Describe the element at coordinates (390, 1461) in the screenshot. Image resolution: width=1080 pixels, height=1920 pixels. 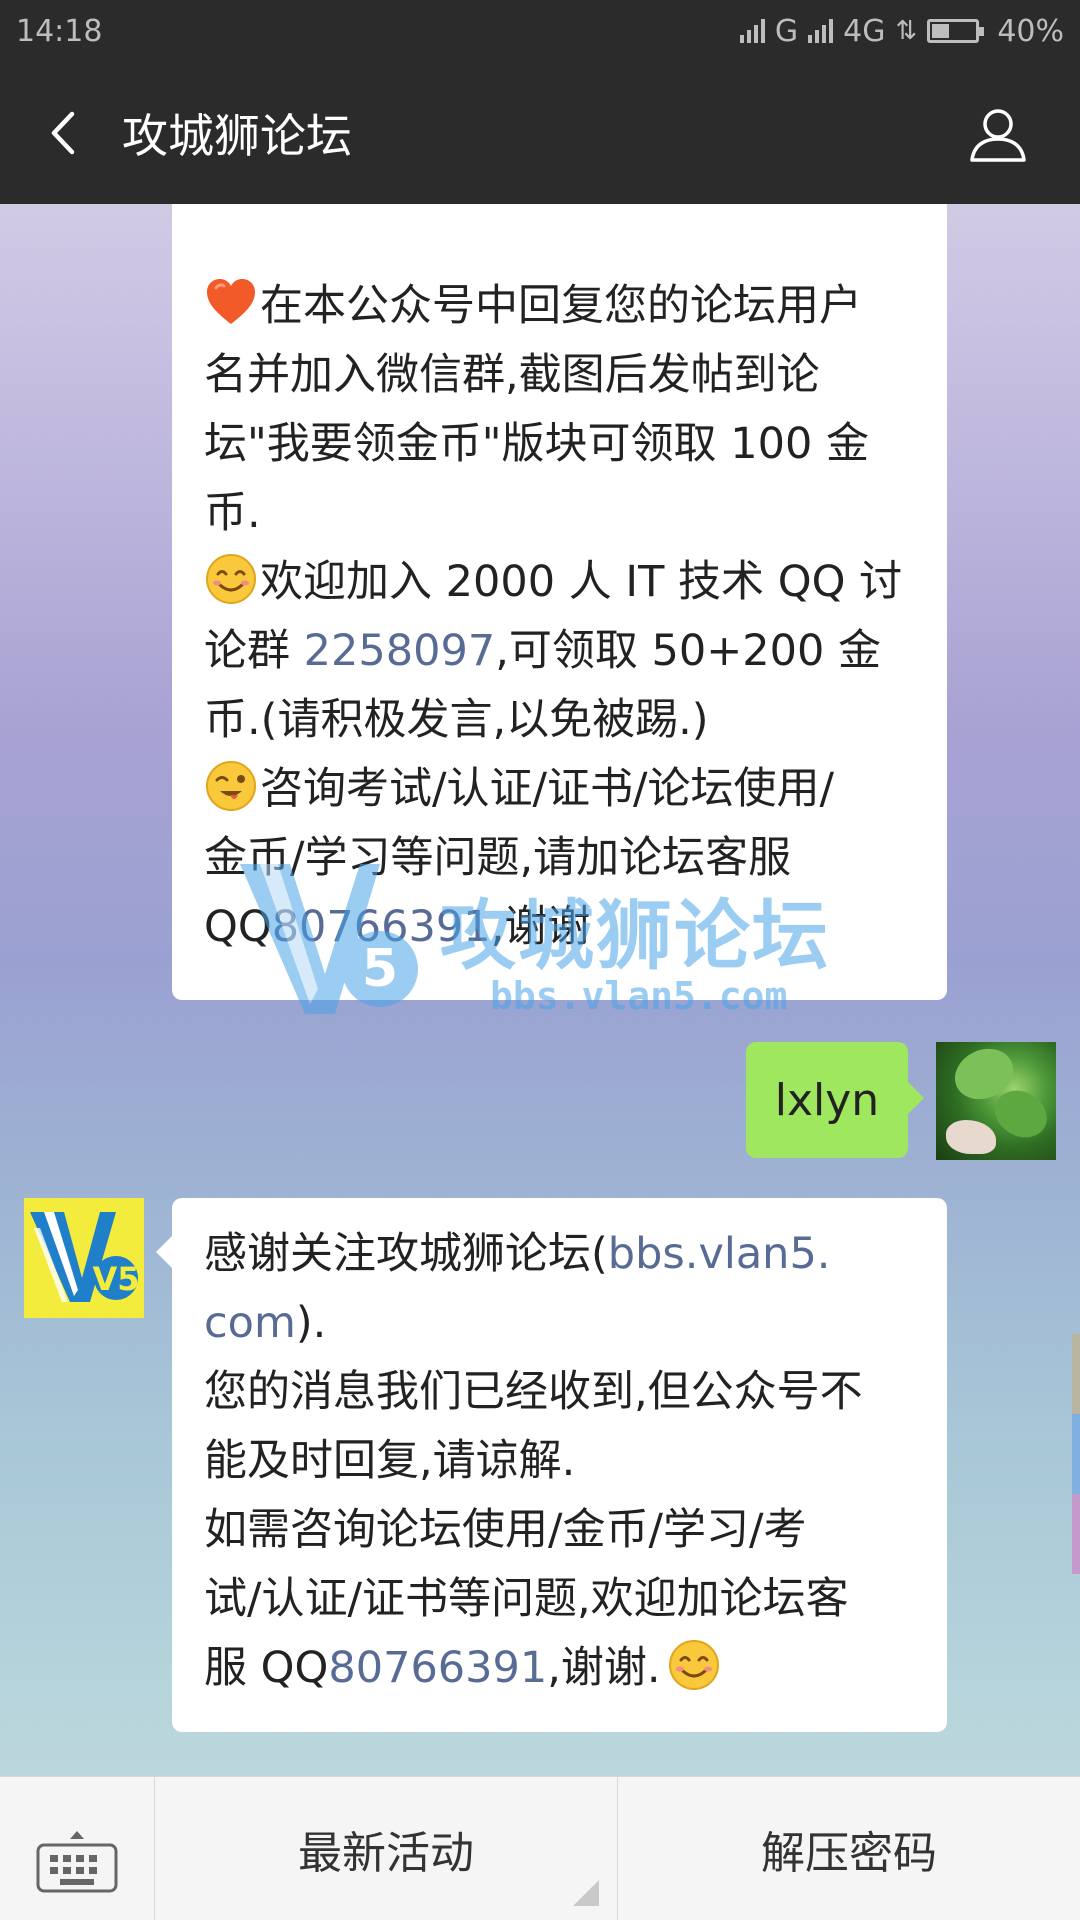
I see `message-line: 能及时回复,请谅解.` at that location.